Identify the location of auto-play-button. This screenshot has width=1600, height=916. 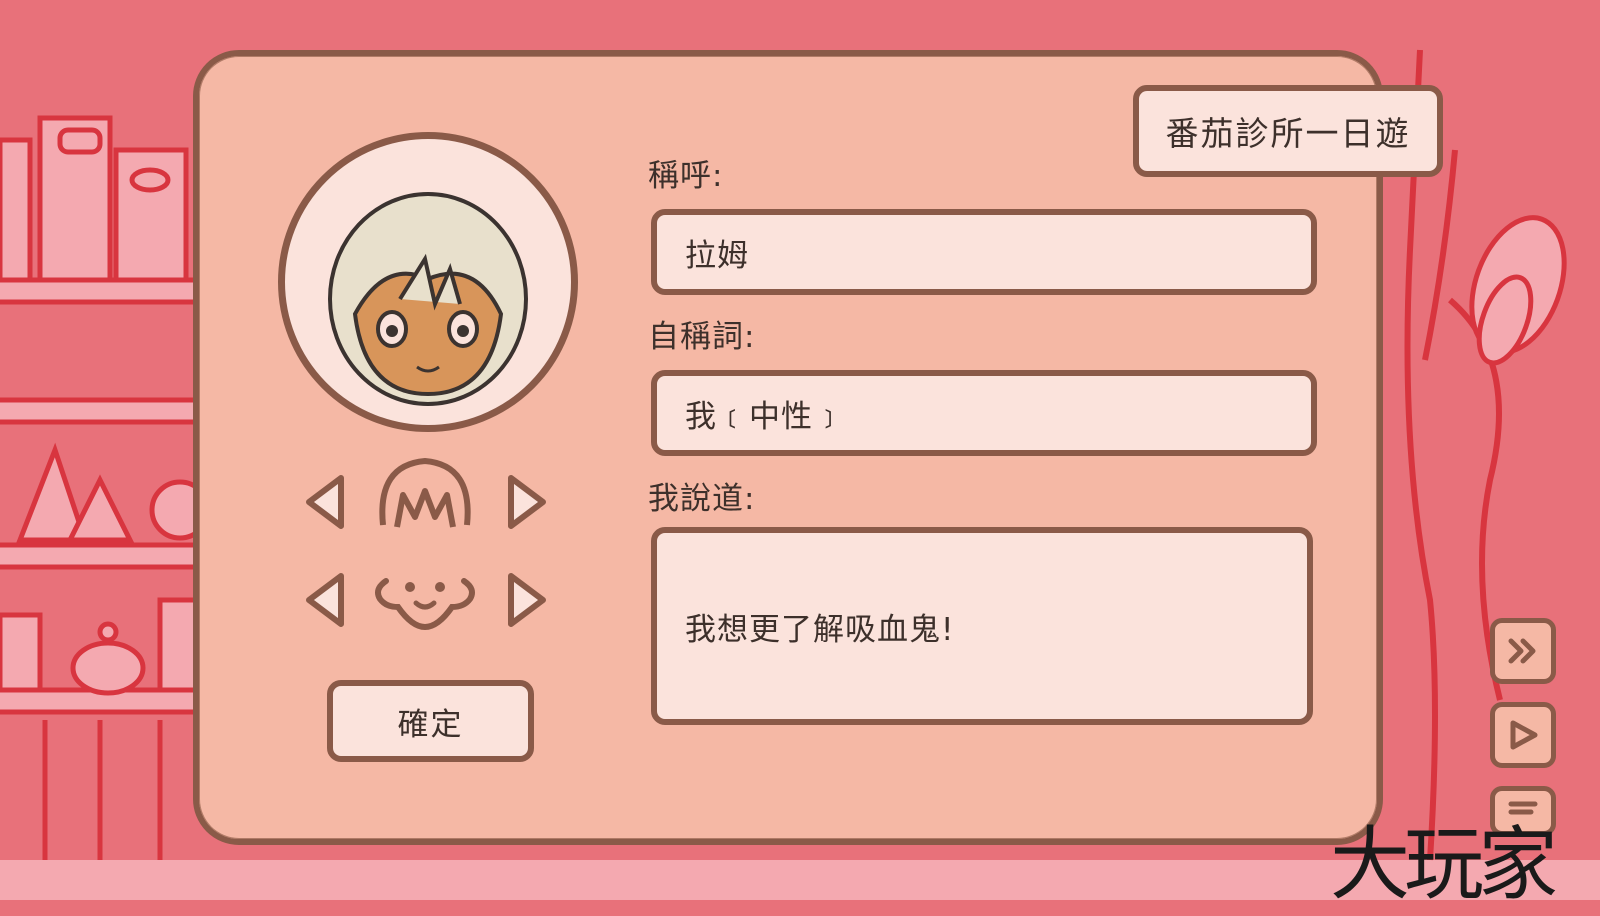
(1523, 735).